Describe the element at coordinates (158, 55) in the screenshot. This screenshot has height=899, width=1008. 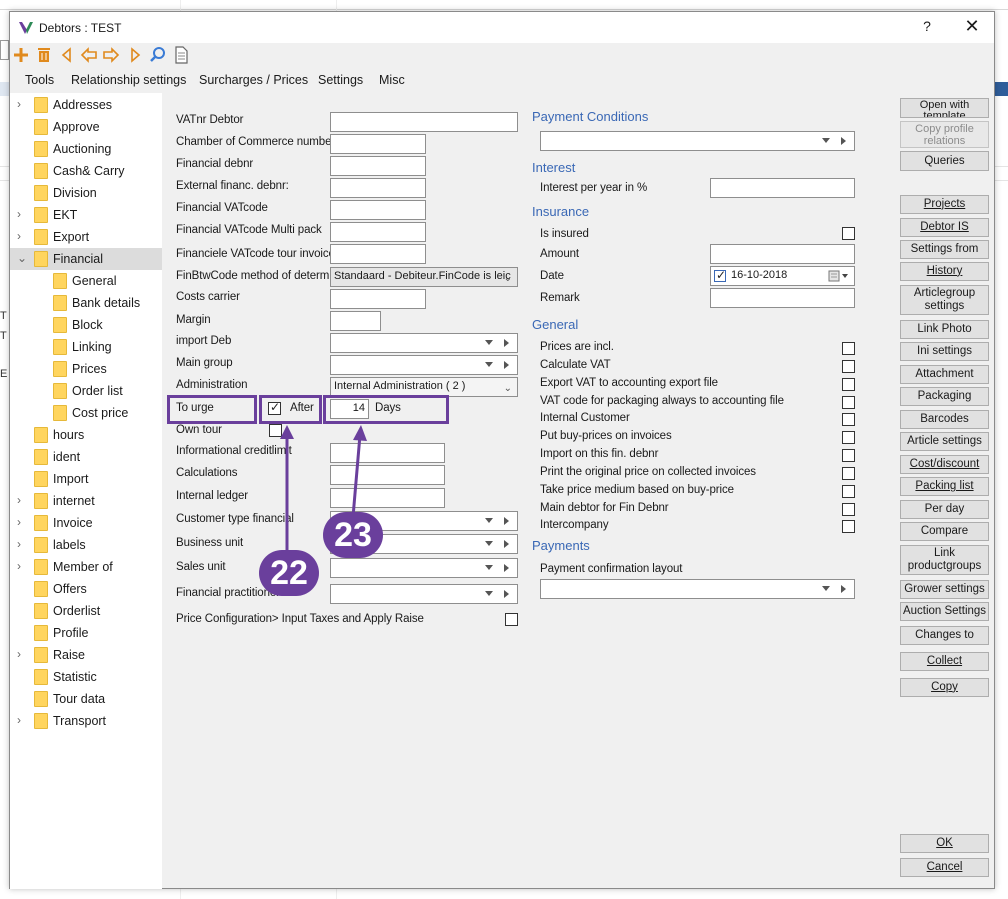
I see `search-icon` at that location.